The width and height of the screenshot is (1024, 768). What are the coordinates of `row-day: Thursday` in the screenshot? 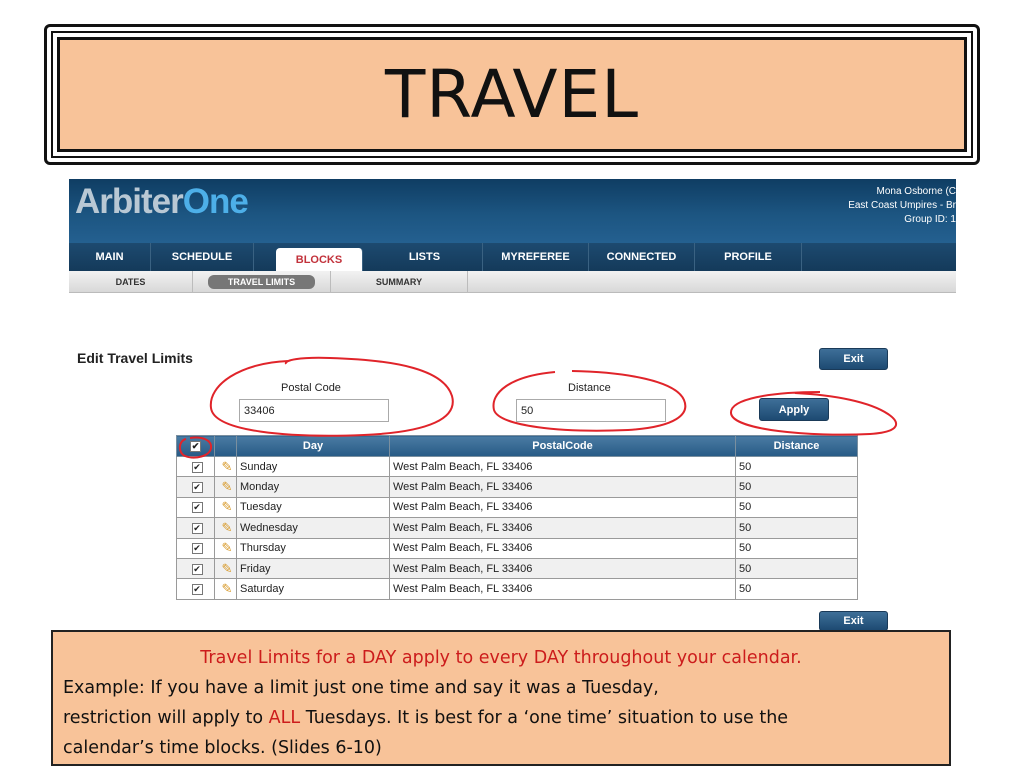 It's located at (313, 548).